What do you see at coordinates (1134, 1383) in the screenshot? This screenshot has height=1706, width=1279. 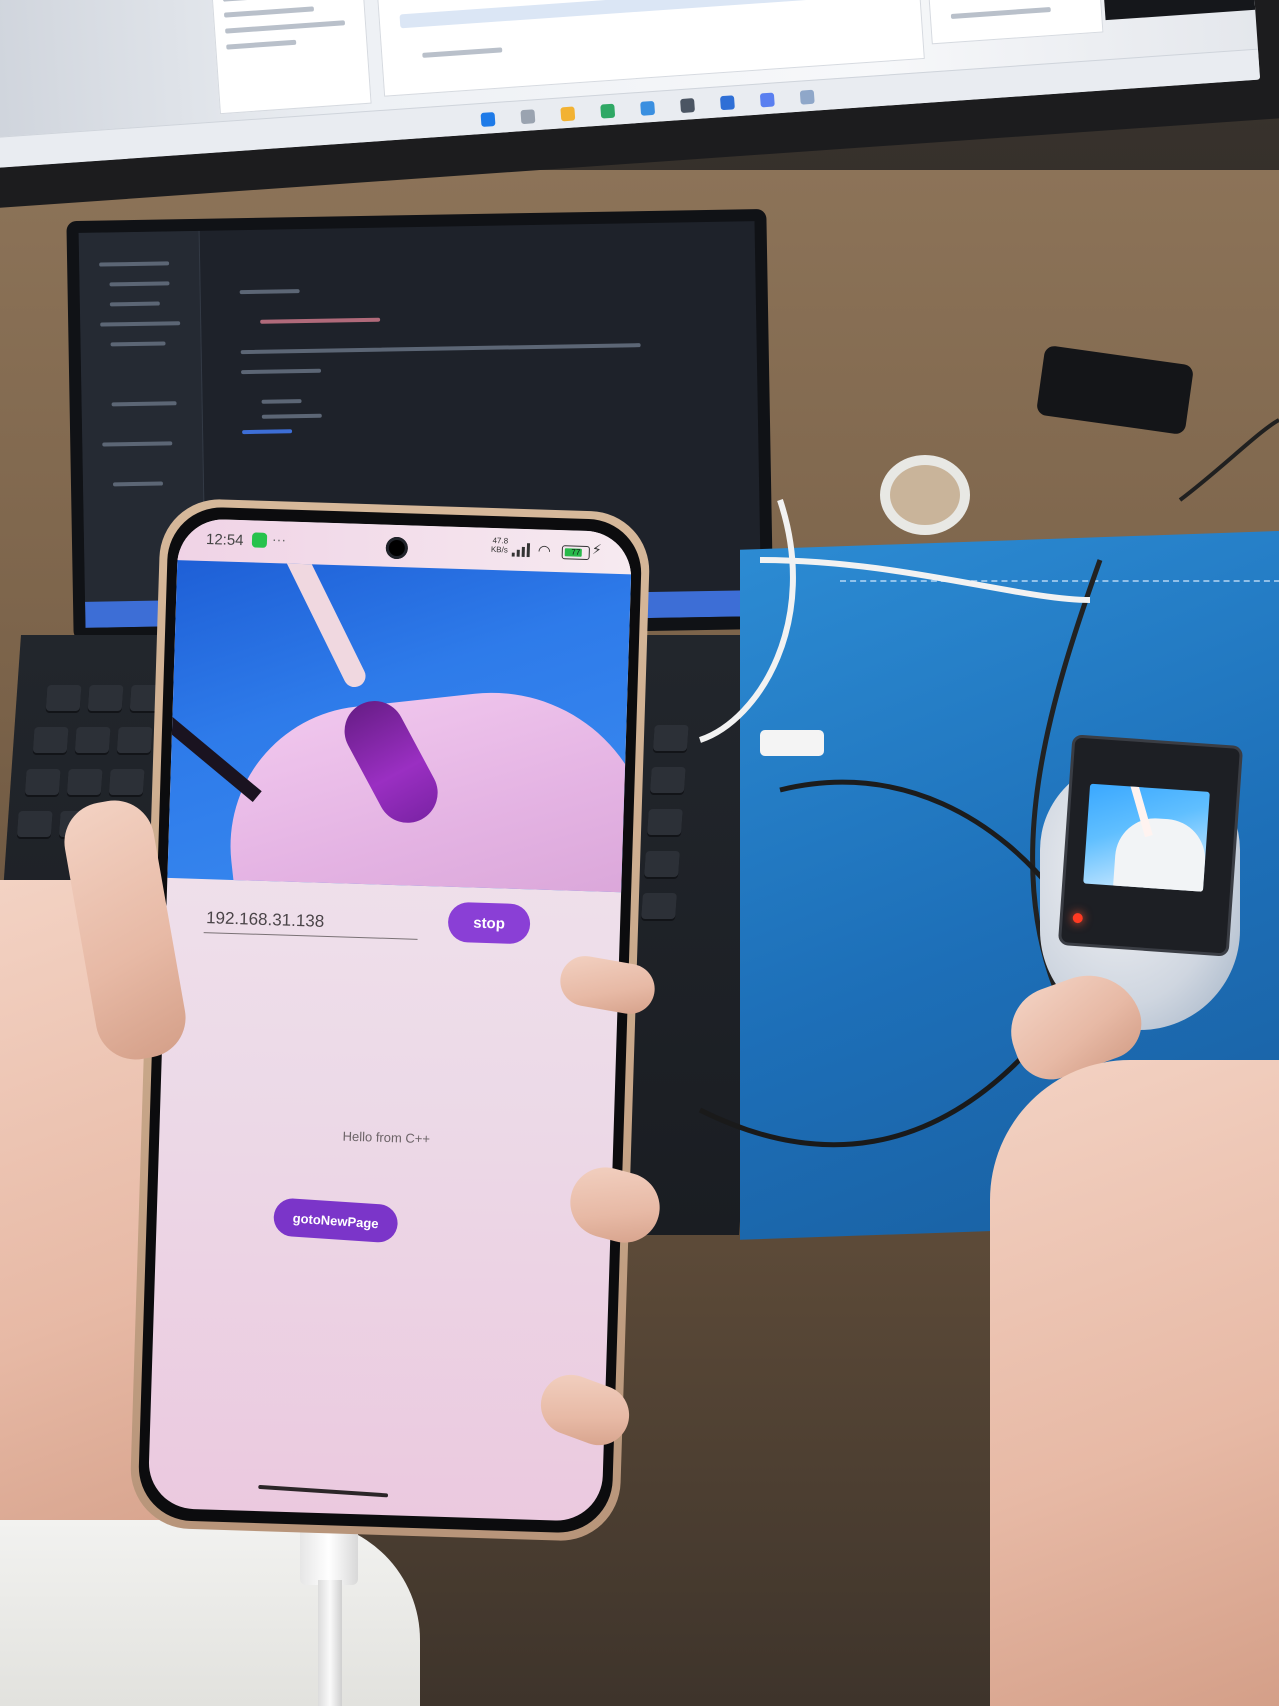 I see `right-hand` at bounding box center [1134, 1383].